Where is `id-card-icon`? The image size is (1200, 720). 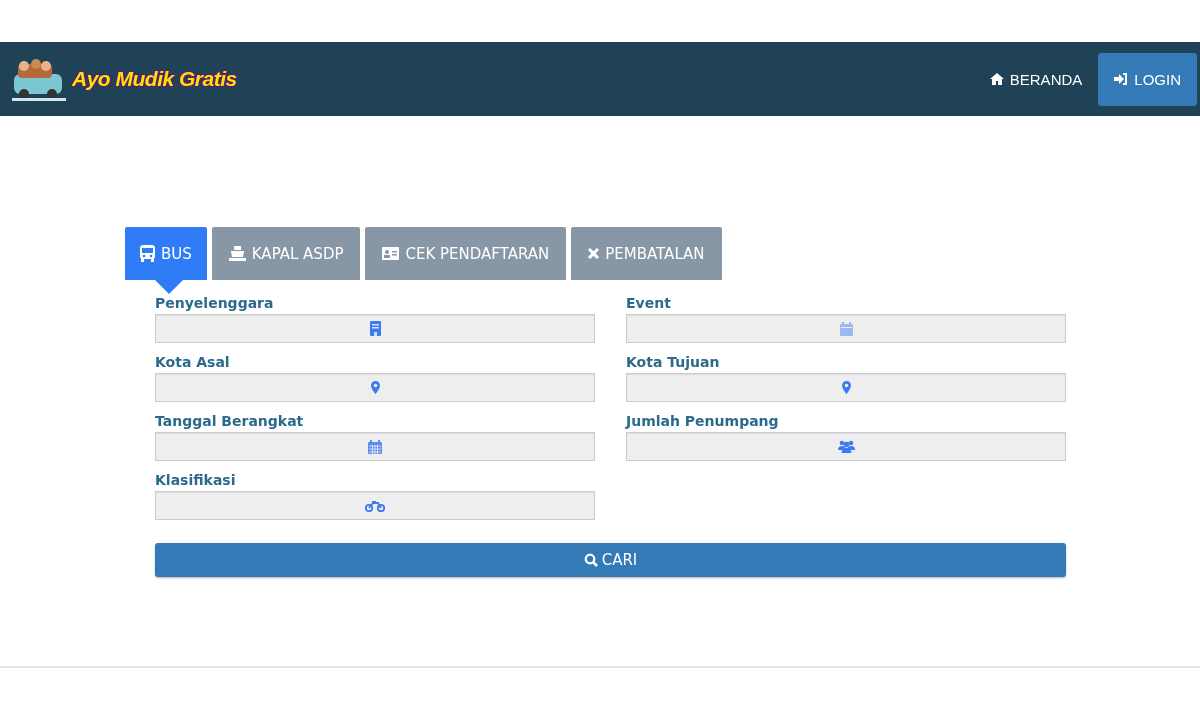 id-card-icon is located at coordinates (391, 253).